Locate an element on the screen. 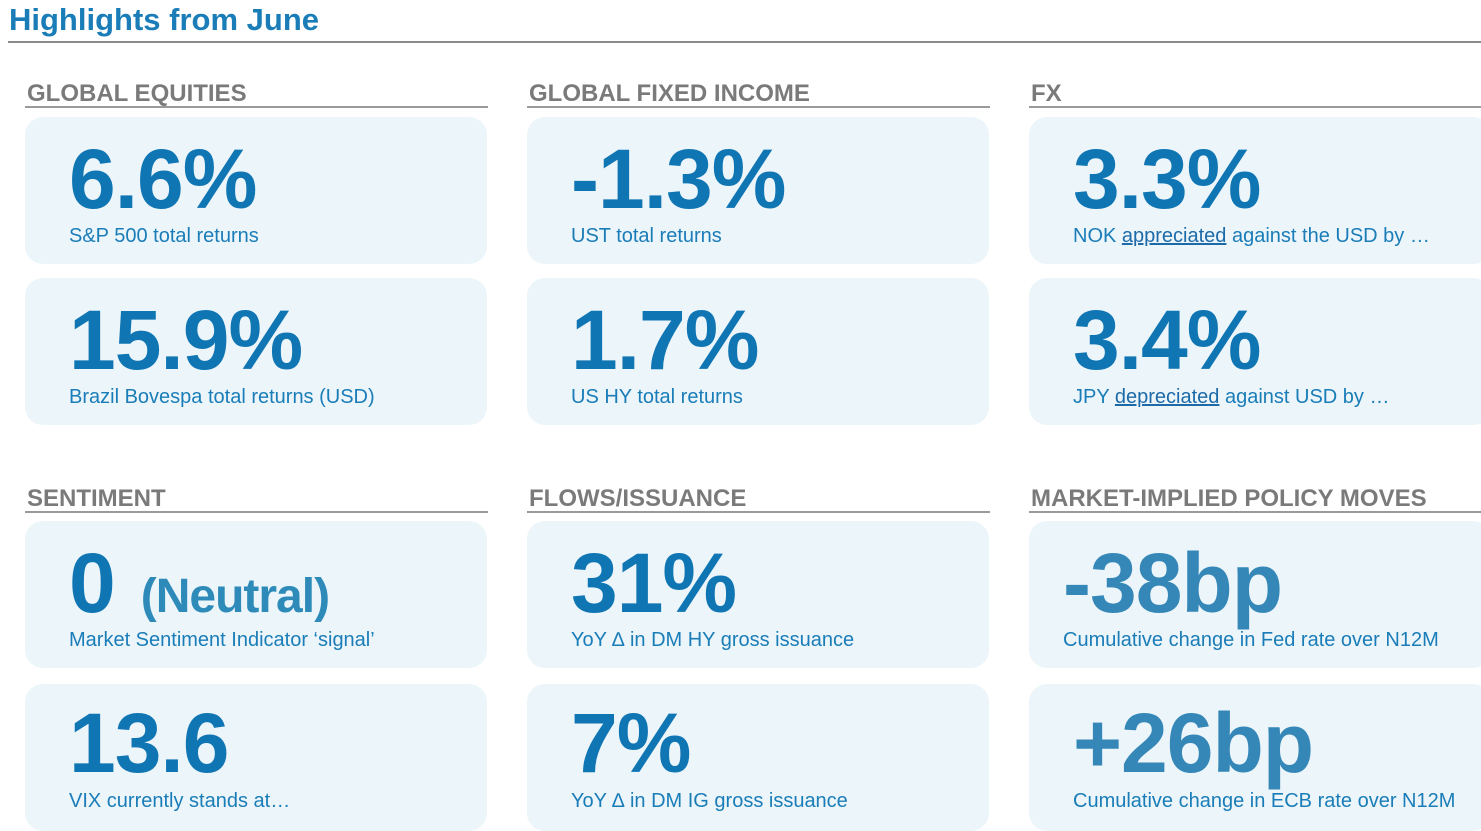 Image resolution: width=1481 pixels, height=831 pixels. metric-value: -1.3% is located at coordinates (678, 179).